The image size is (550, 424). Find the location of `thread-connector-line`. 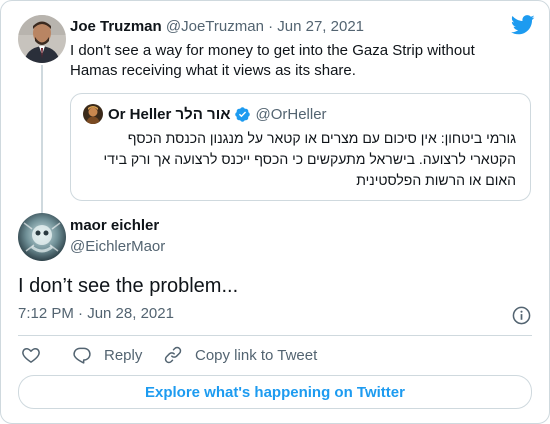

thread-connector-line is located at coordinates (42, 139).